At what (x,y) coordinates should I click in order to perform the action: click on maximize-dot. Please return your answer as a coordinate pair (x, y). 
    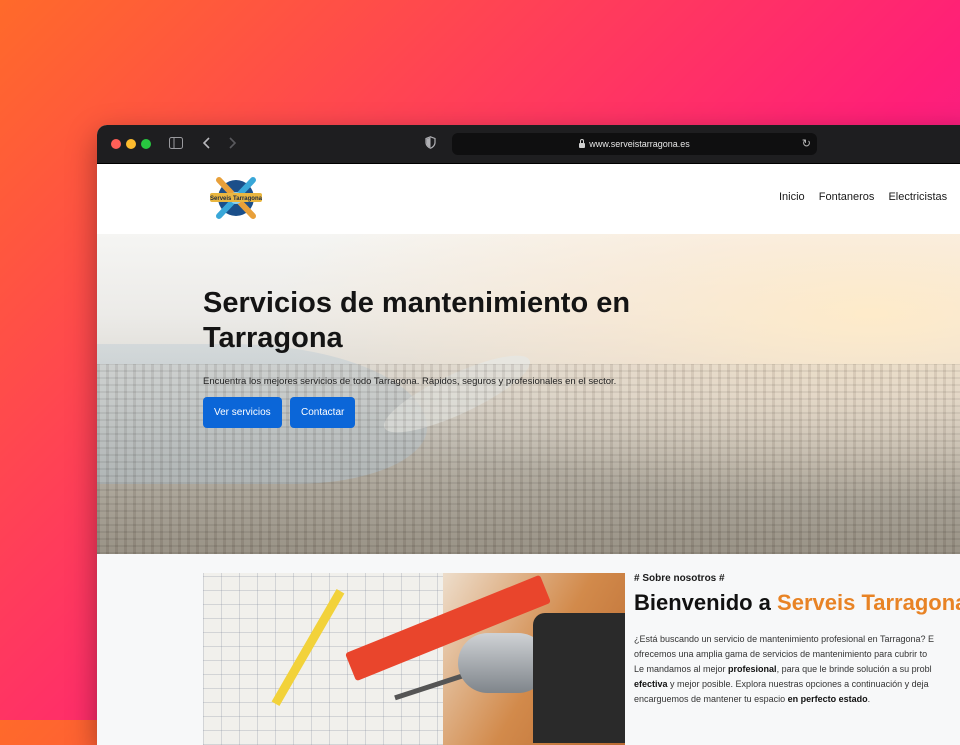
    Looking at the image, I should click on (146, 144).